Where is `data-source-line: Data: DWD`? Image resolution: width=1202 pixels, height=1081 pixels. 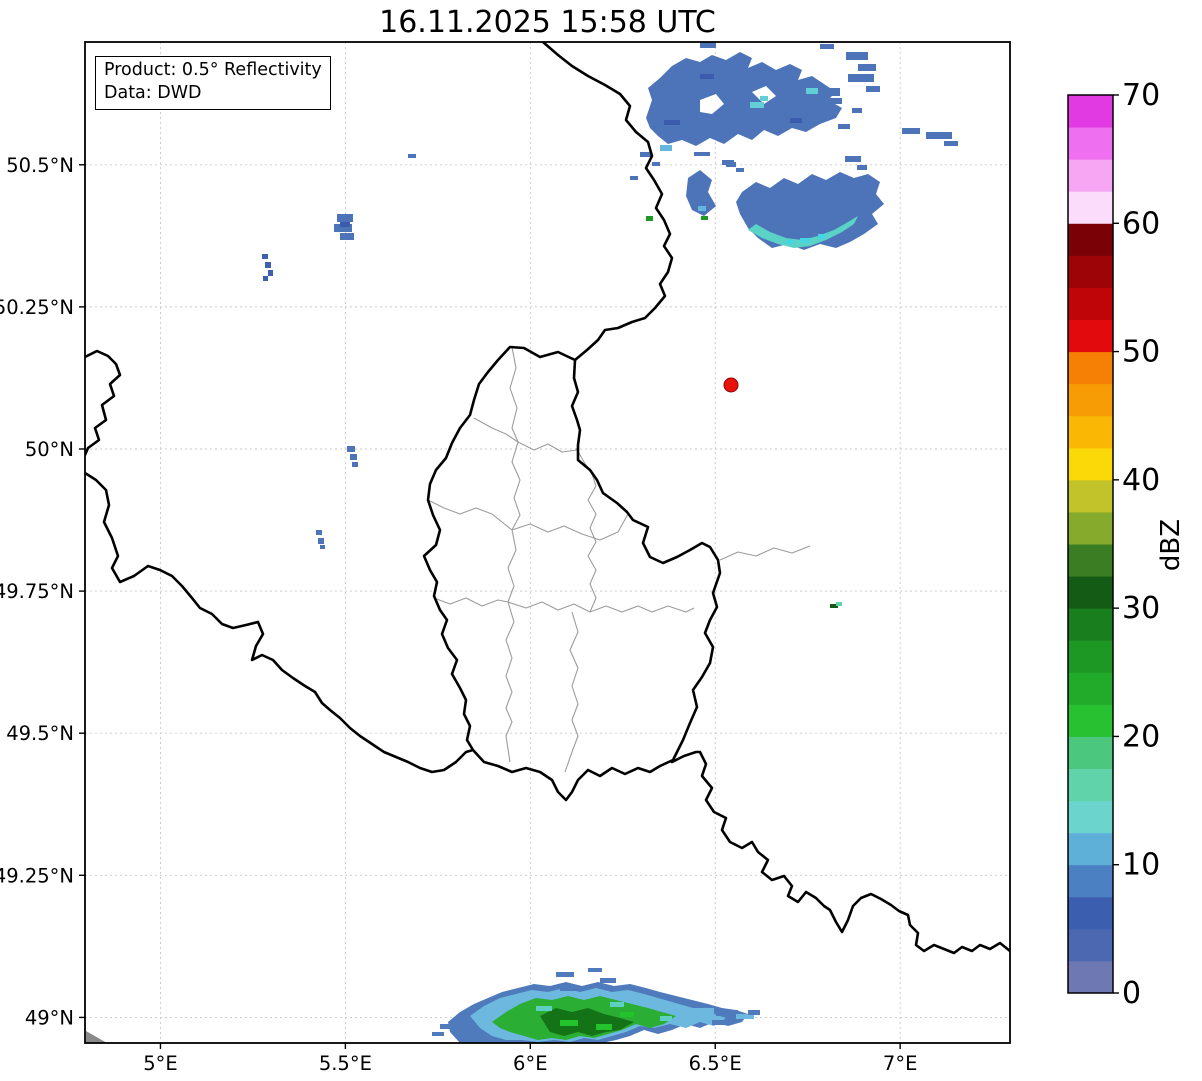
data-source-line: Data: DWD is located at coordinates (153, 93).